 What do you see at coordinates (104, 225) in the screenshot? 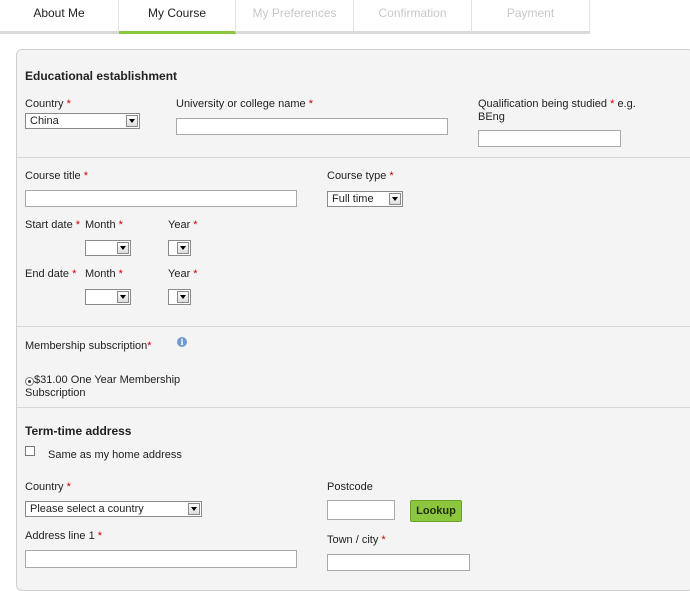
I see `start-month-label: Month *` at bounding box center [104, 225].